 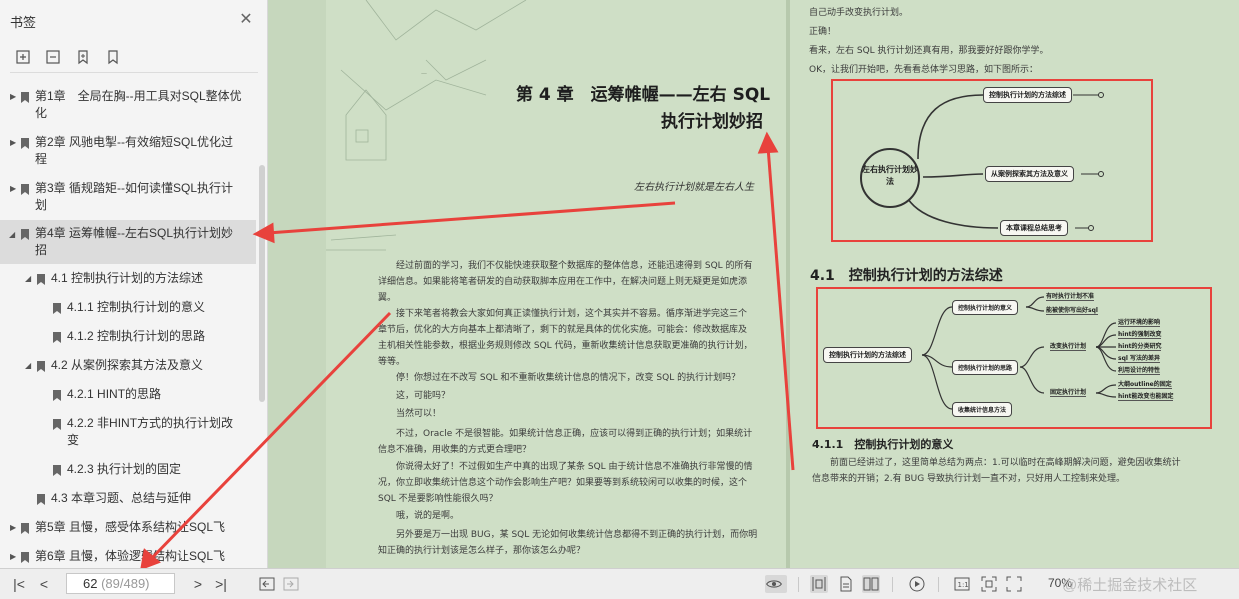 What do you see at coordinates (128, 197) in the screenshot?
I see `bookmark-item-chapter-3: ▶ 第3章 循规踏矩--如何读懂SQL执行计 划` at bounding box center [128, 197].